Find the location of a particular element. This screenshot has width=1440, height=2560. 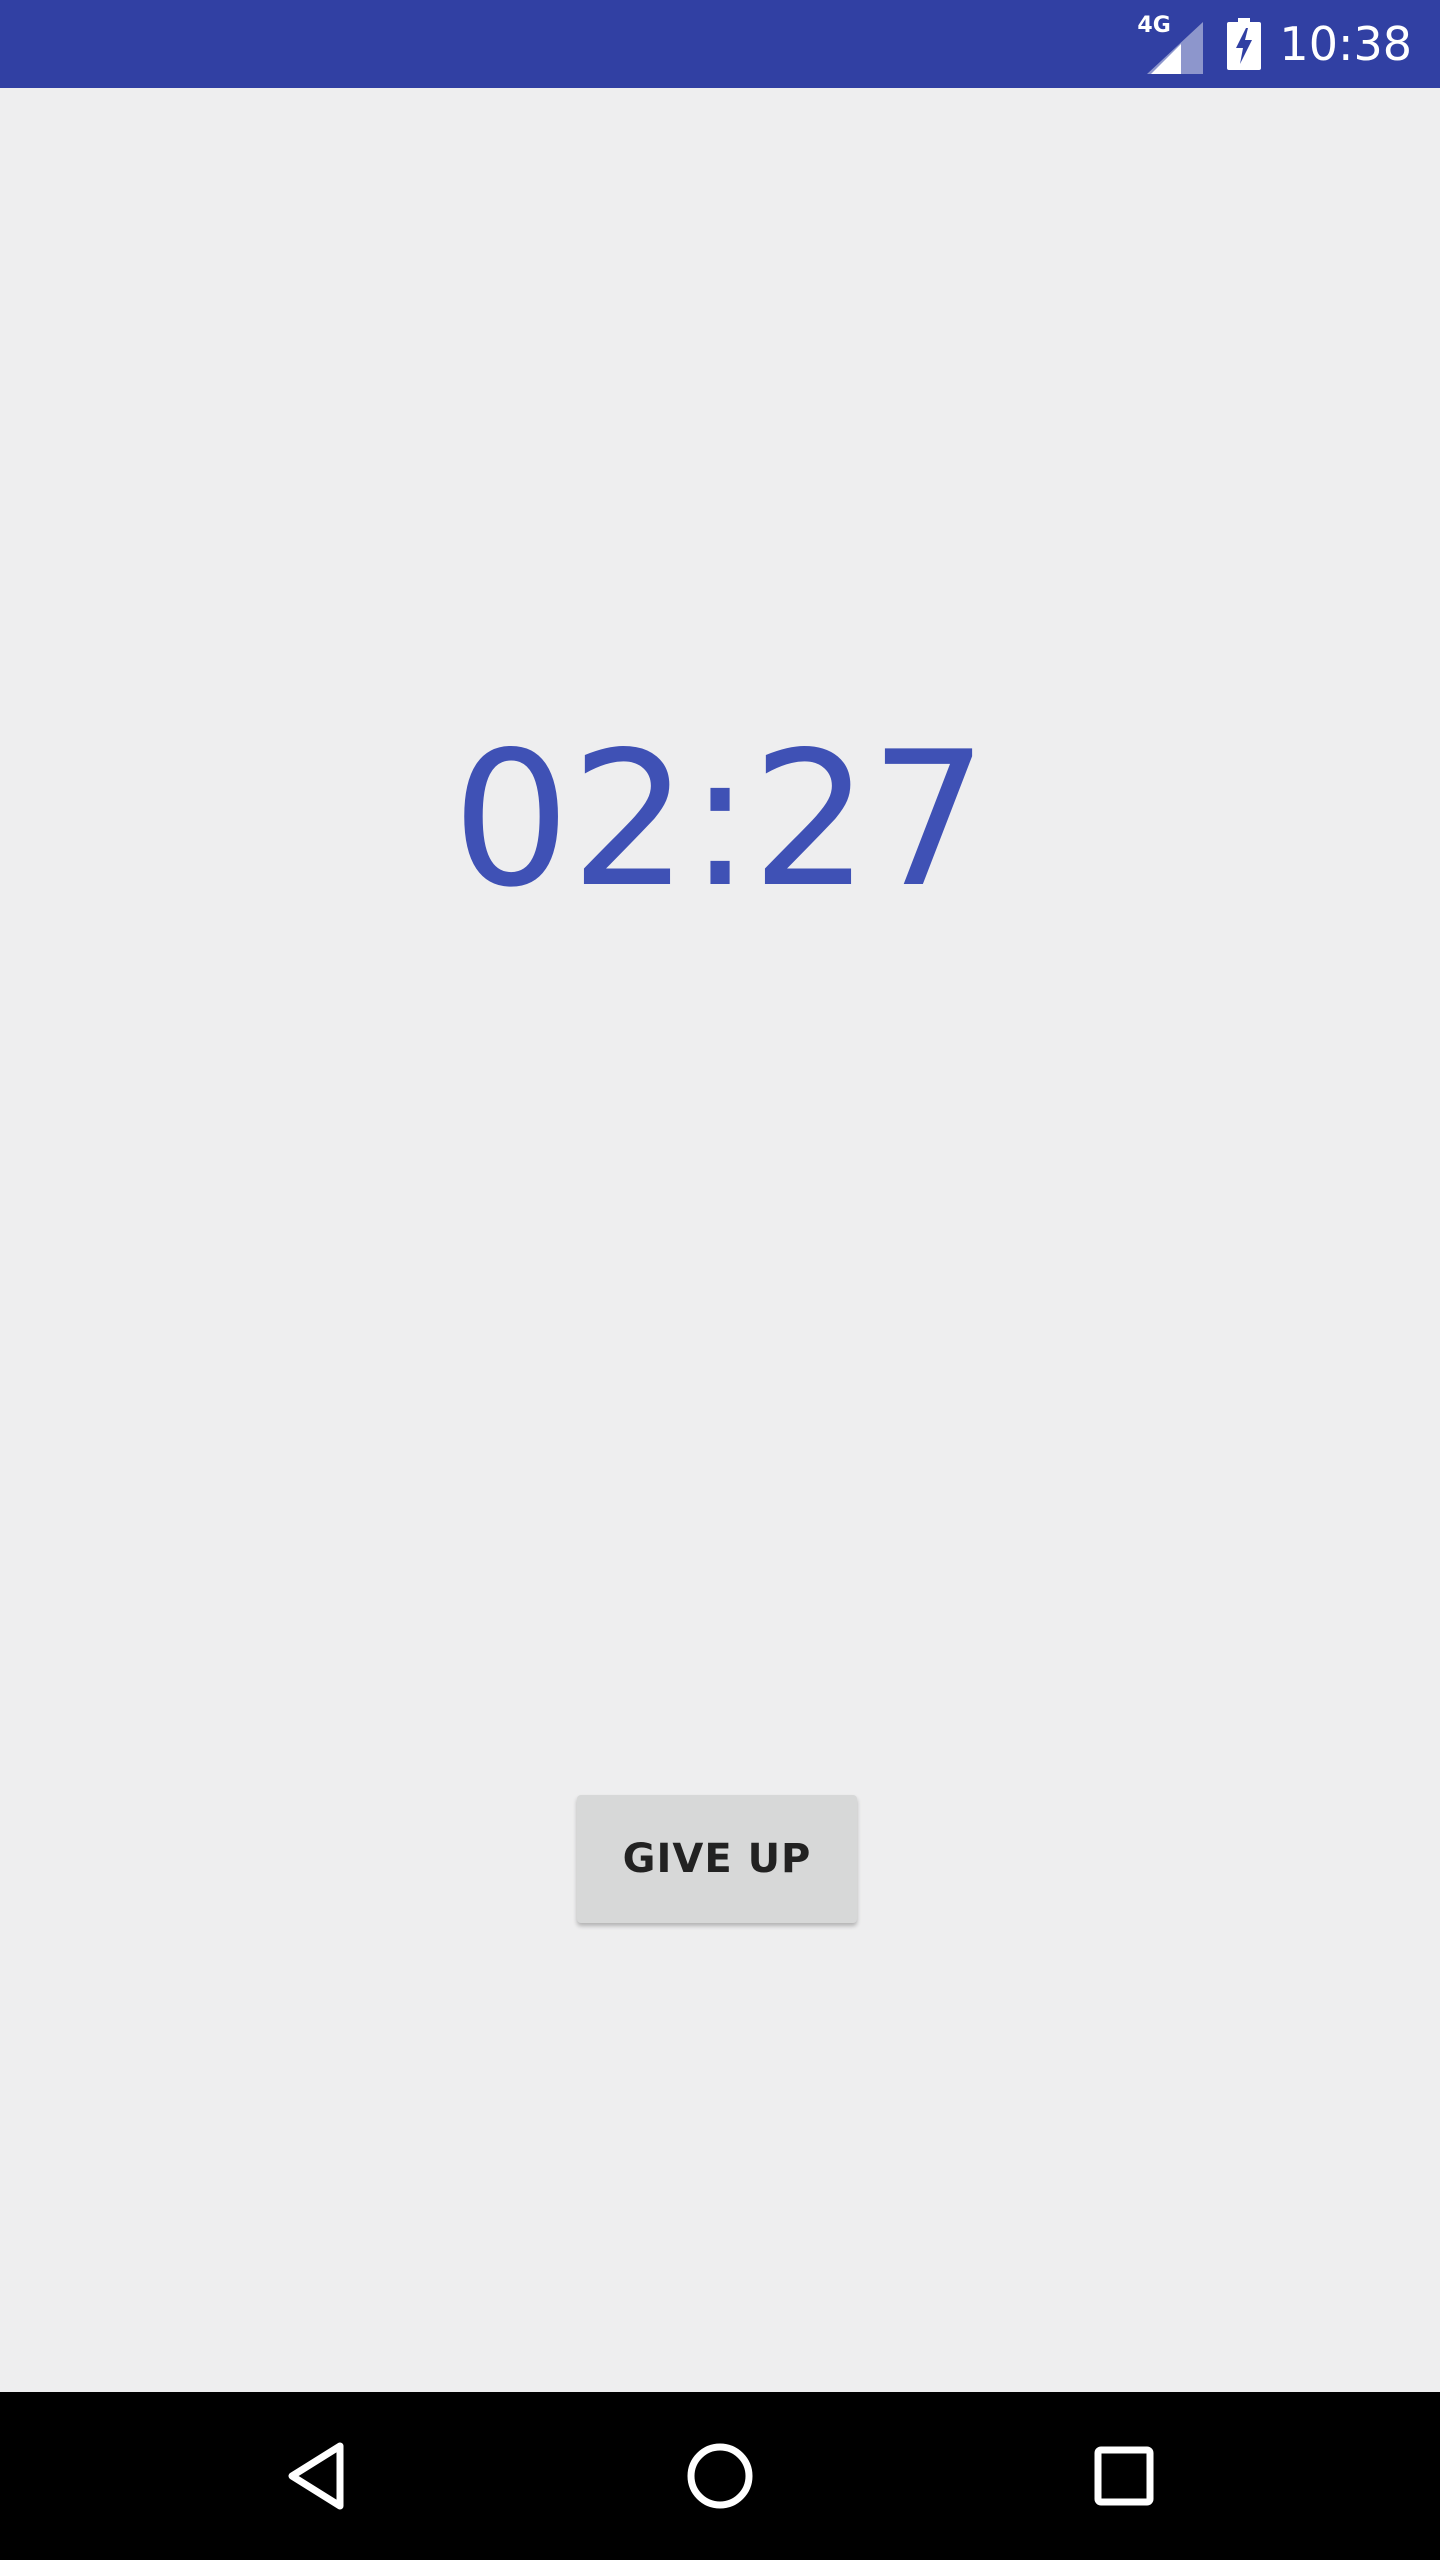

network-indicator: 4G is located at coordinates (1170, 44).